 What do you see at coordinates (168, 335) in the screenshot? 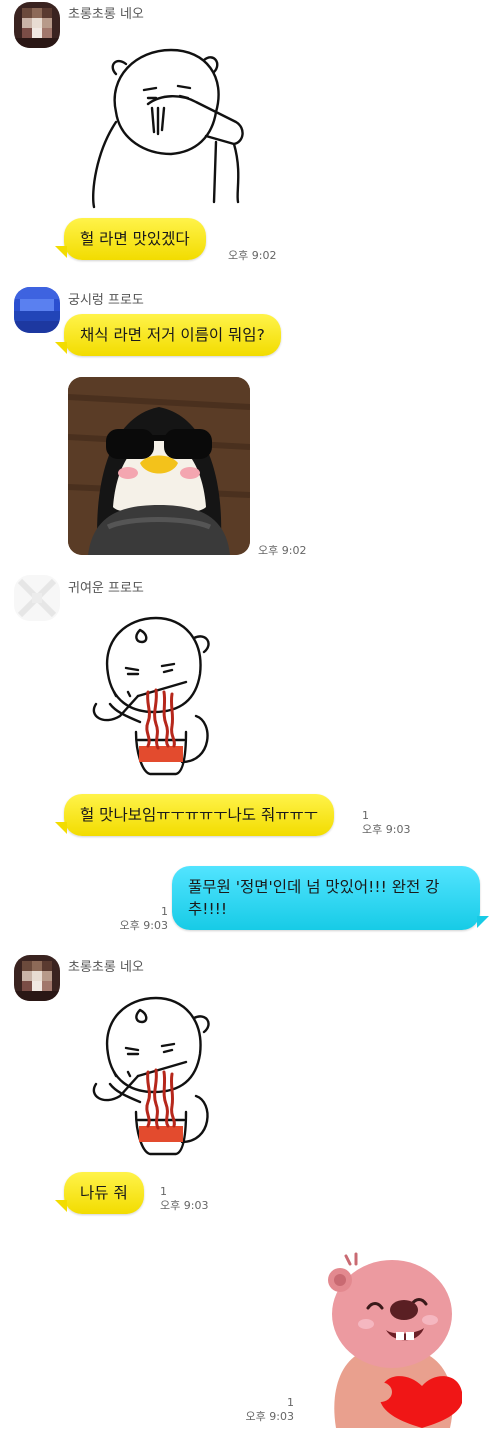
I see `message-bubble: 채식 라면 저거 이름이 뭐임?` at bounding box center [168, 335].